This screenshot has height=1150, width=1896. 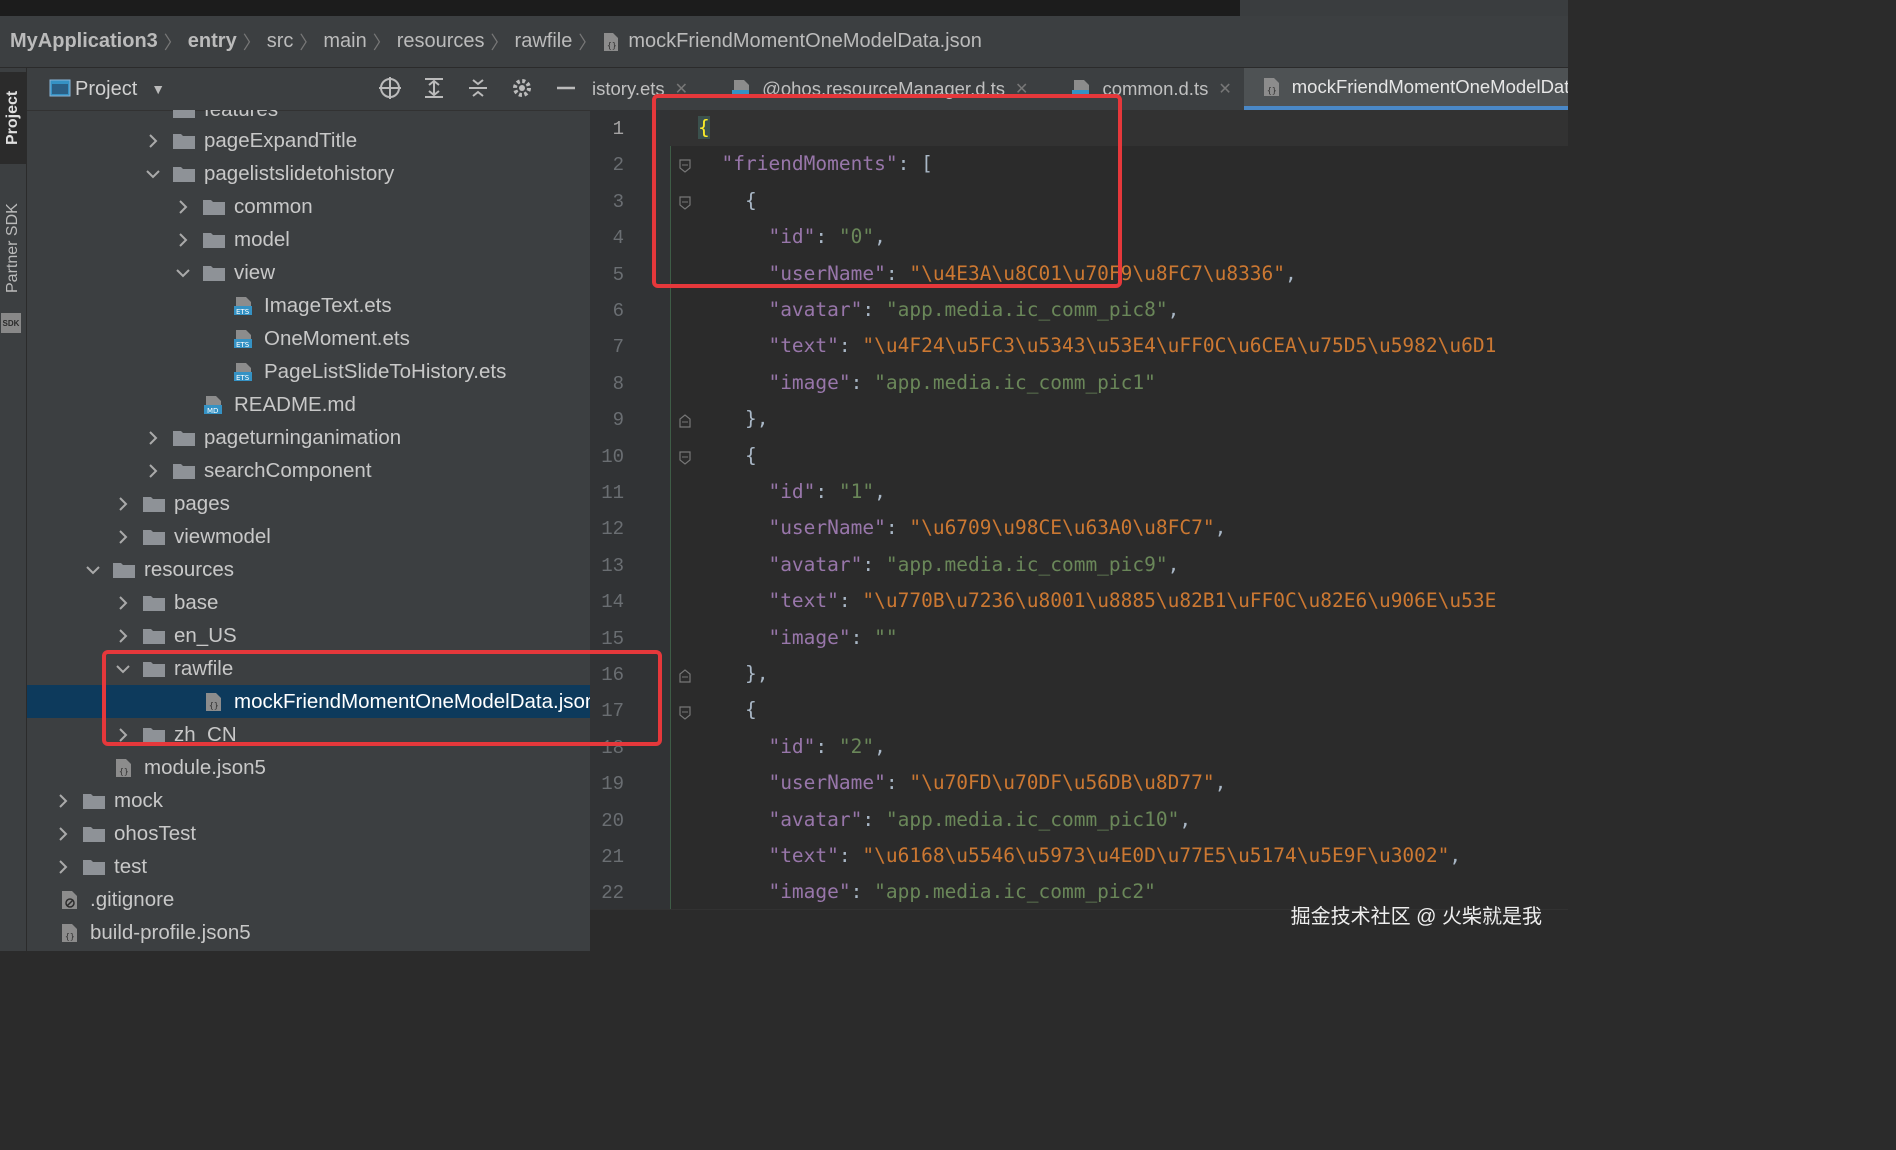 I want to click on tree-item: resources, so click(x=308, y=569).